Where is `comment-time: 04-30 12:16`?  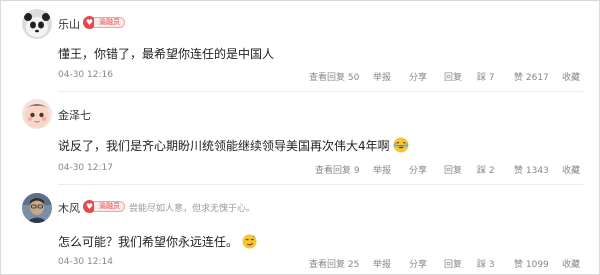
comment-time: 04-30 12:16 is located at coordinates (85, 75).